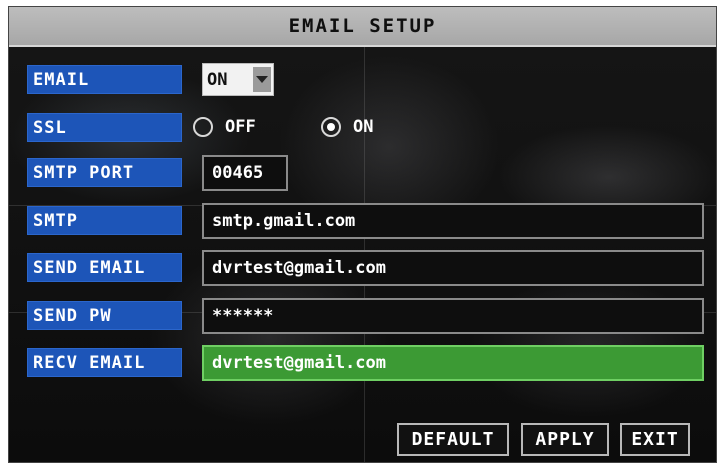 This screenshot has width=719, height=465. What do you see at coordinates (453, 268) in the screenshot?
I see `send-email-input: dvrtest@gmail.com` at bounding box center [453, 268].